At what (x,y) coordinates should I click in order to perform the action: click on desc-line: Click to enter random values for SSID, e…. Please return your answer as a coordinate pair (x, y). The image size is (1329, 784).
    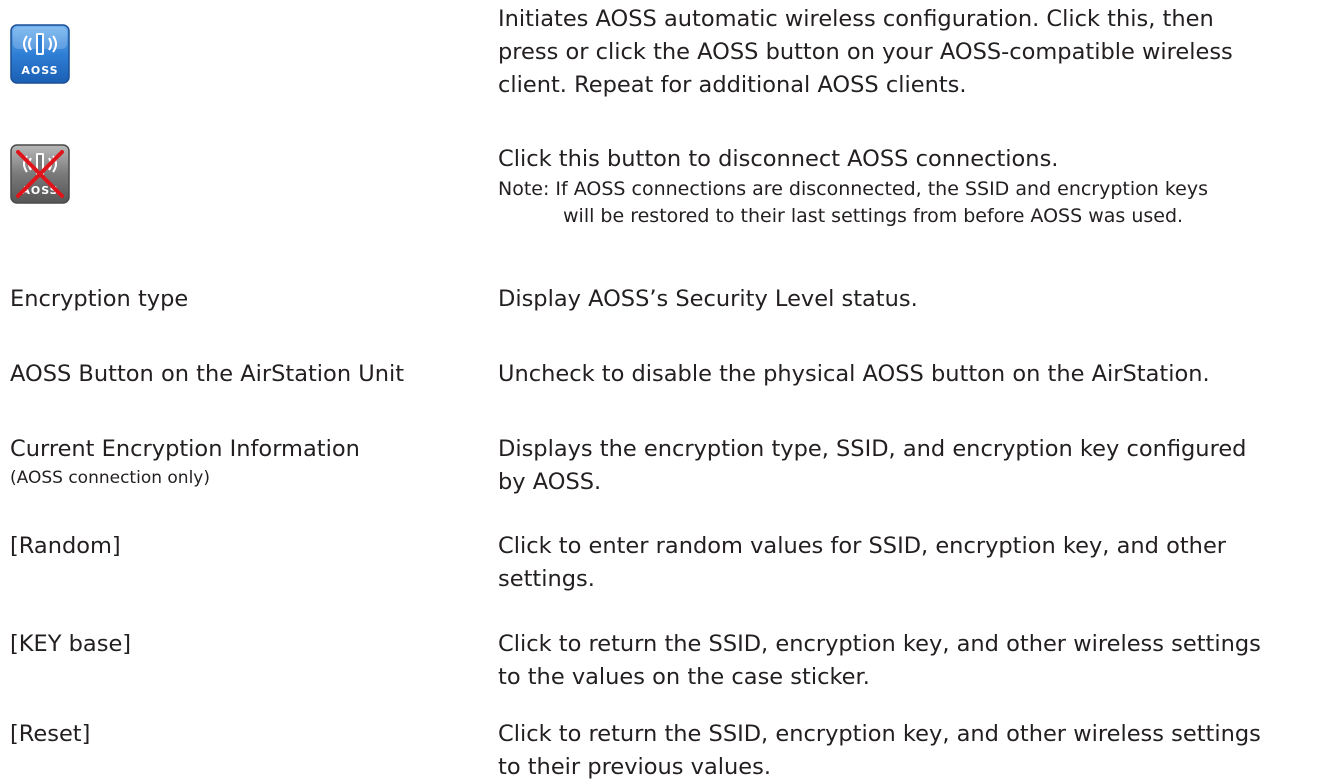
    Looking at the image, I should click on (862, 546).